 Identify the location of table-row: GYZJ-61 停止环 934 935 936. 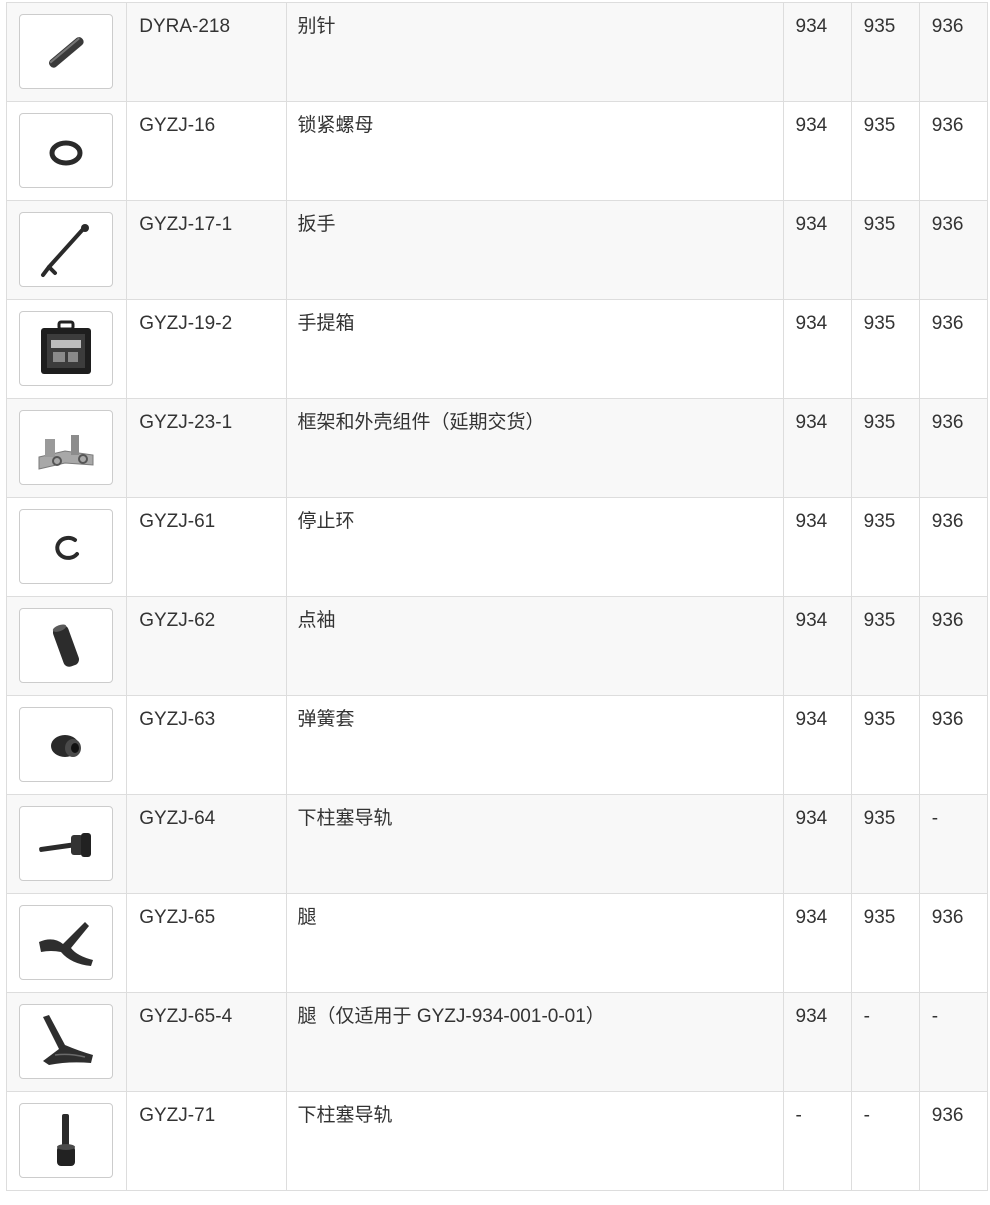
(497, 547).